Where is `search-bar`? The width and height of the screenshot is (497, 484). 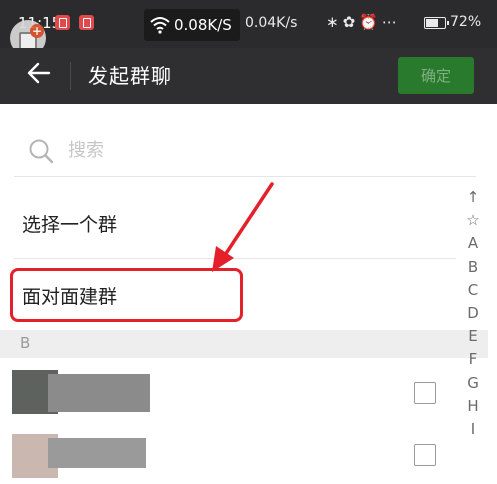
search-bar is located at coordinates (238, 150).